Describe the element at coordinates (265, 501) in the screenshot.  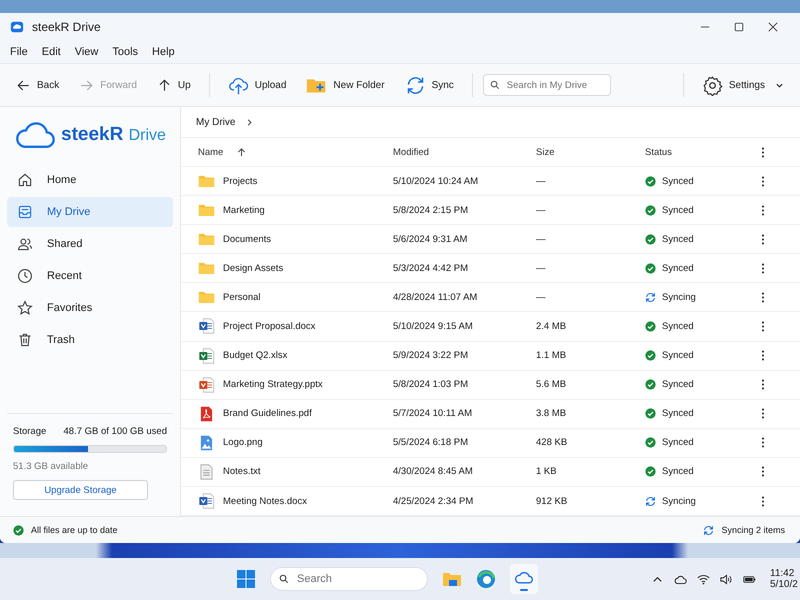
I see `file-name: Meeting Notes.docx` at that location.